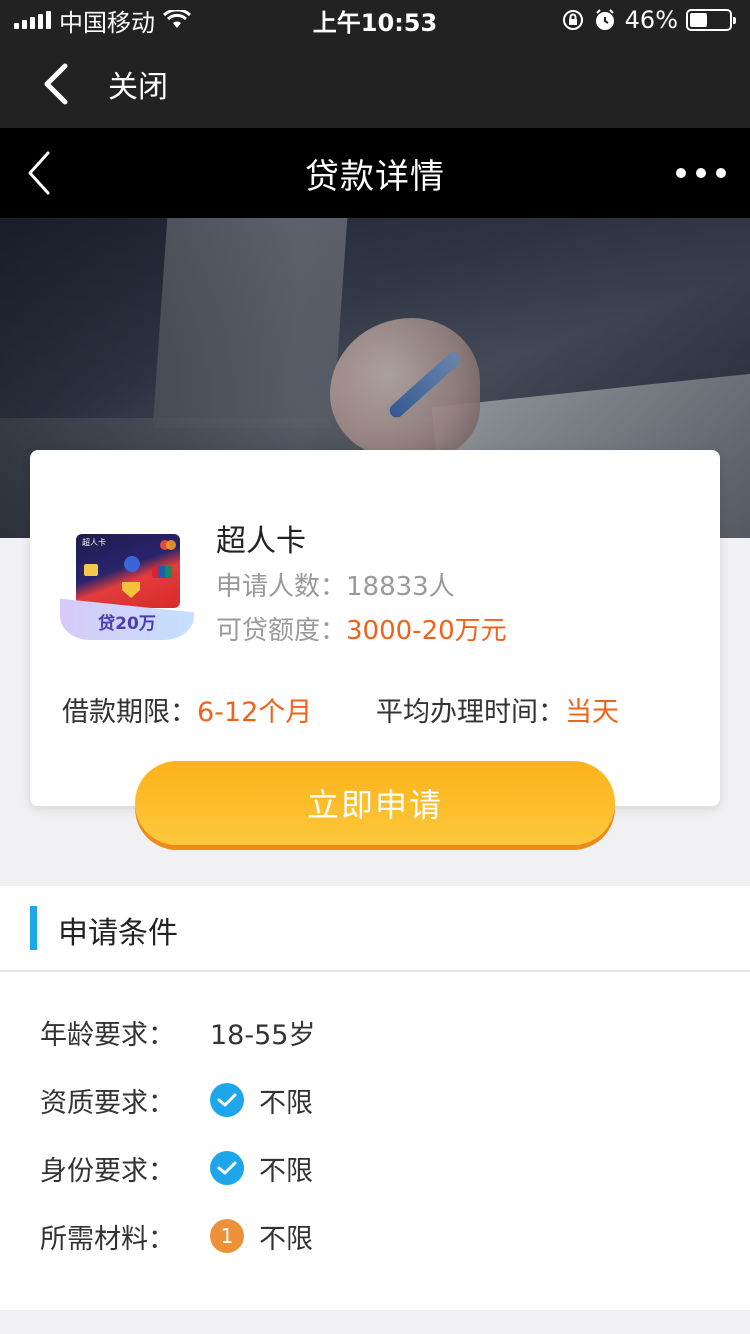  Describe the element at coordinates (107, 22) in the screenshot. I see `carrier-label: 中国移动` at that location.